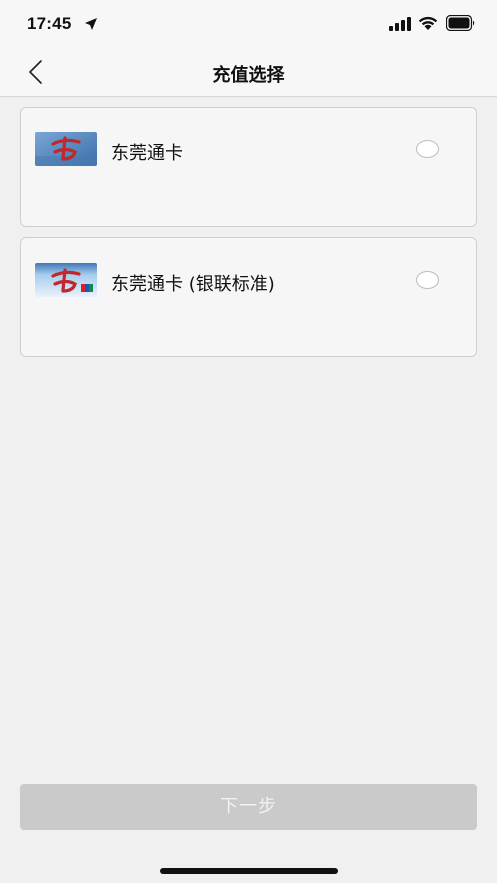 The image size is (497, 883). Describe the element at coordinates (248, 24) in the screenshot. I see `status-bar: 17:45` at that location.